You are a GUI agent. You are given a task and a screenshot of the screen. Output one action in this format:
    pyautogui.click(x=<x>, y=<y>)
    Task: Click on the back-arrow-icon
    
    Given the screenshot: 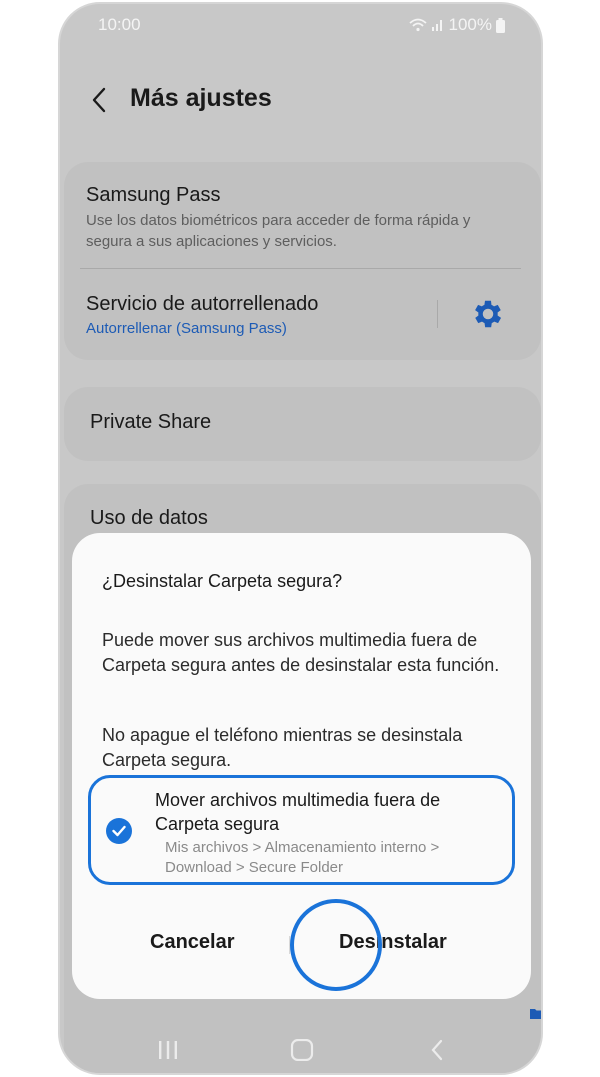 What is the action you would take?
    pyautogui.click(x=99, y=100)
    